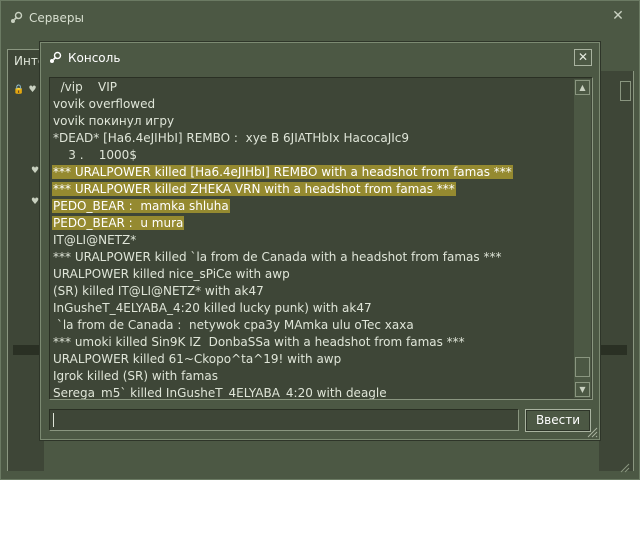 This screenshot has width=640, height=541. What do you see at coordinates (618, 16) in the screenshot?
I see `servers-close-icon: ✕` at bounding box center [618, 16].